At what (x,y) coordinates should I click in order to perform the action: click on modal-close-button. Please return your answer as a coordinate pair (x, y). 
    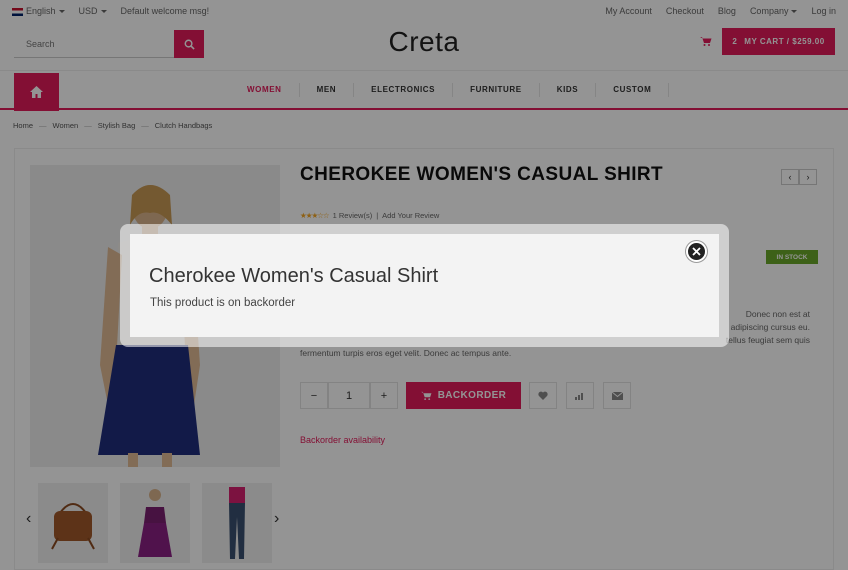
    Looking at the image, I should click on (696, 251).